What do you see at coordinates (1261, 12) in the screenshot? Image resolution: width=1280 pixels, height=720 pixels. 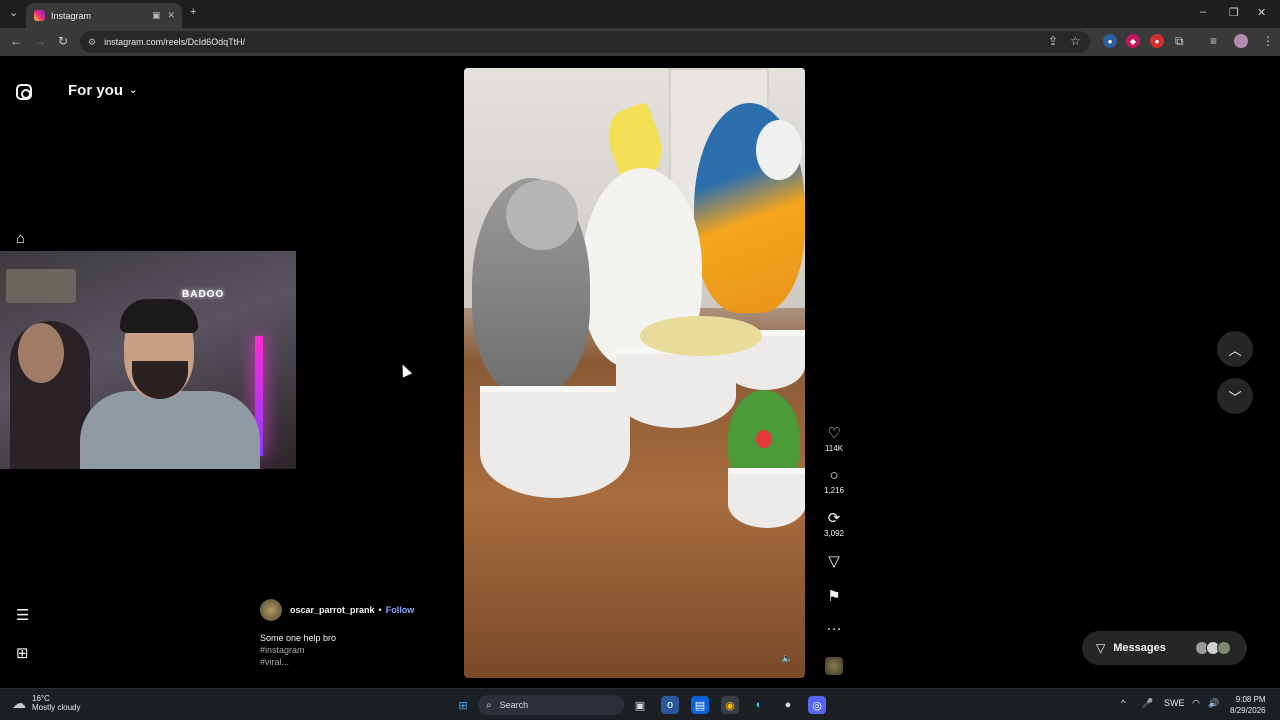 I see `window-close-icon: ✕` at bounding box center [1261, 12].